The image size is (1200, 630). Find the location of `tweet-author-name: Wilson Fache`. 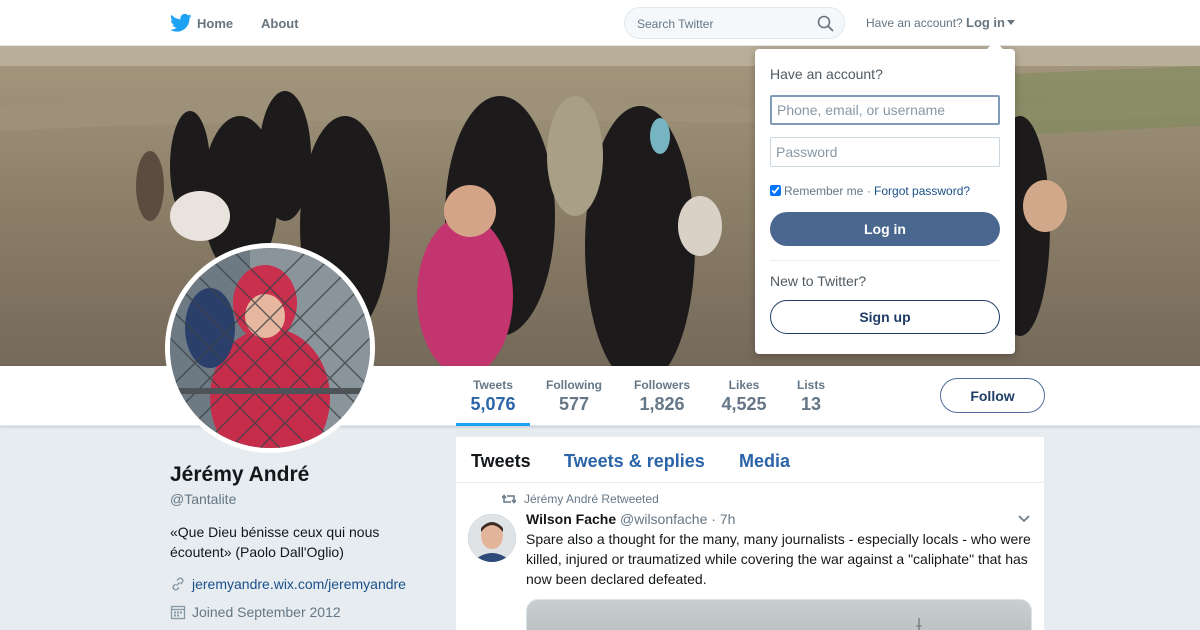

tweet-author-name: Wilson Fache is located at coordinates (571, 519).